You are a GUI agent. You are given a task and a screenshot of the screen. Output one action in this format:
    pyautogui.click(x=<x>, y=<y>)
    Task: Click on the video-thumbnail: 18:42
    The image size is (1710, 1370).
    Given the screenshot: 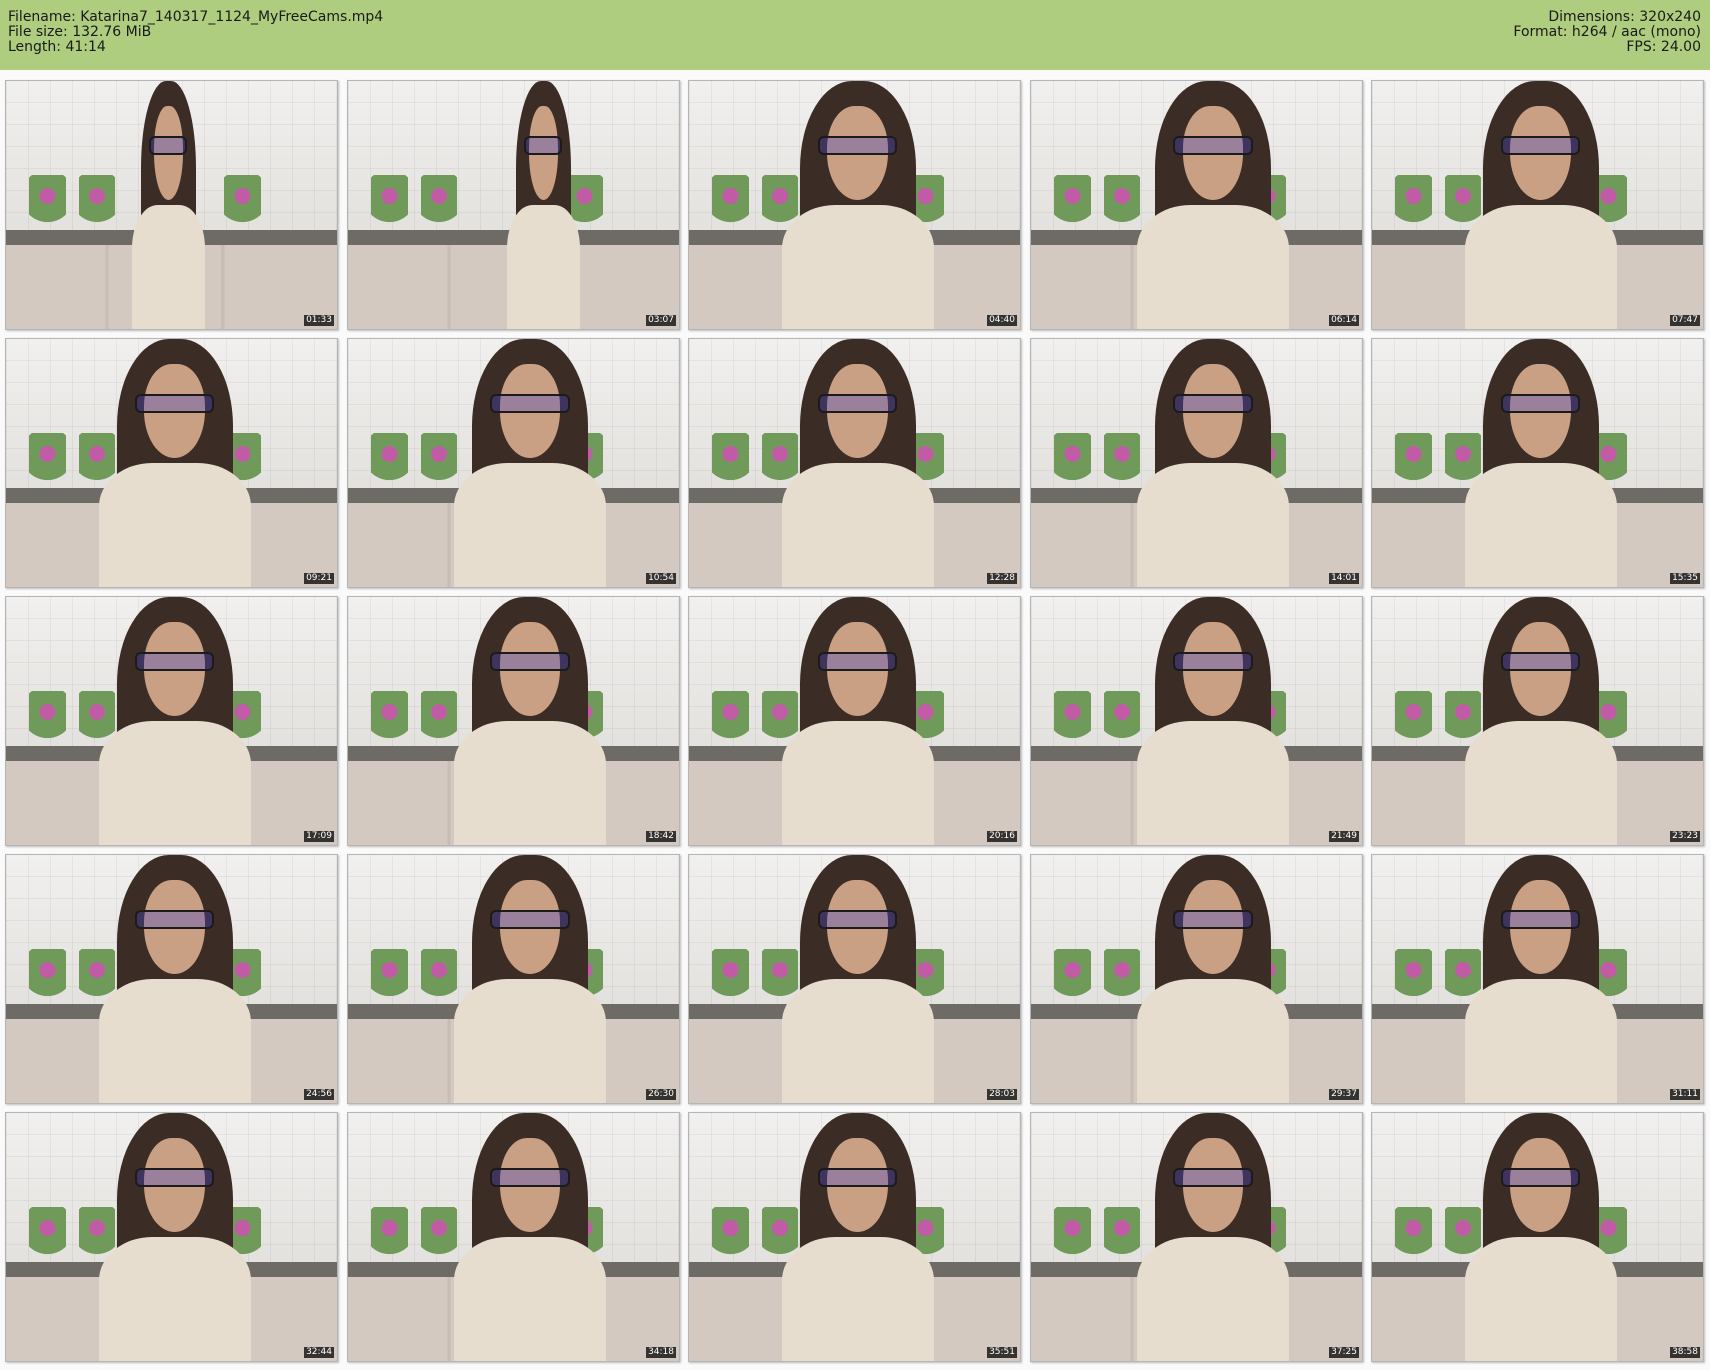 What is the action you would take?
    pyautogui.click(x=513, y=721)
    